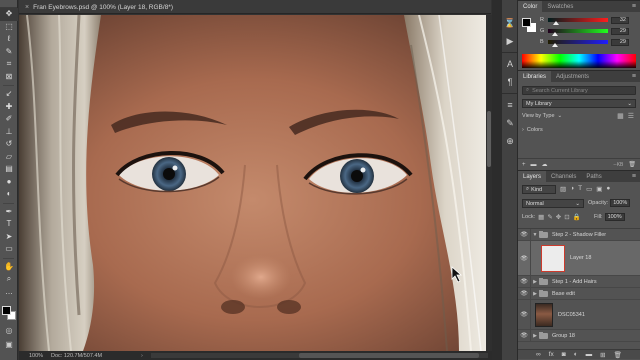 This screenshot has height=360, width=640. What do you see at coordinates (532, 176) in the screenshot?
I see `tab-layers: Layers` at bounding box center [532, 176].